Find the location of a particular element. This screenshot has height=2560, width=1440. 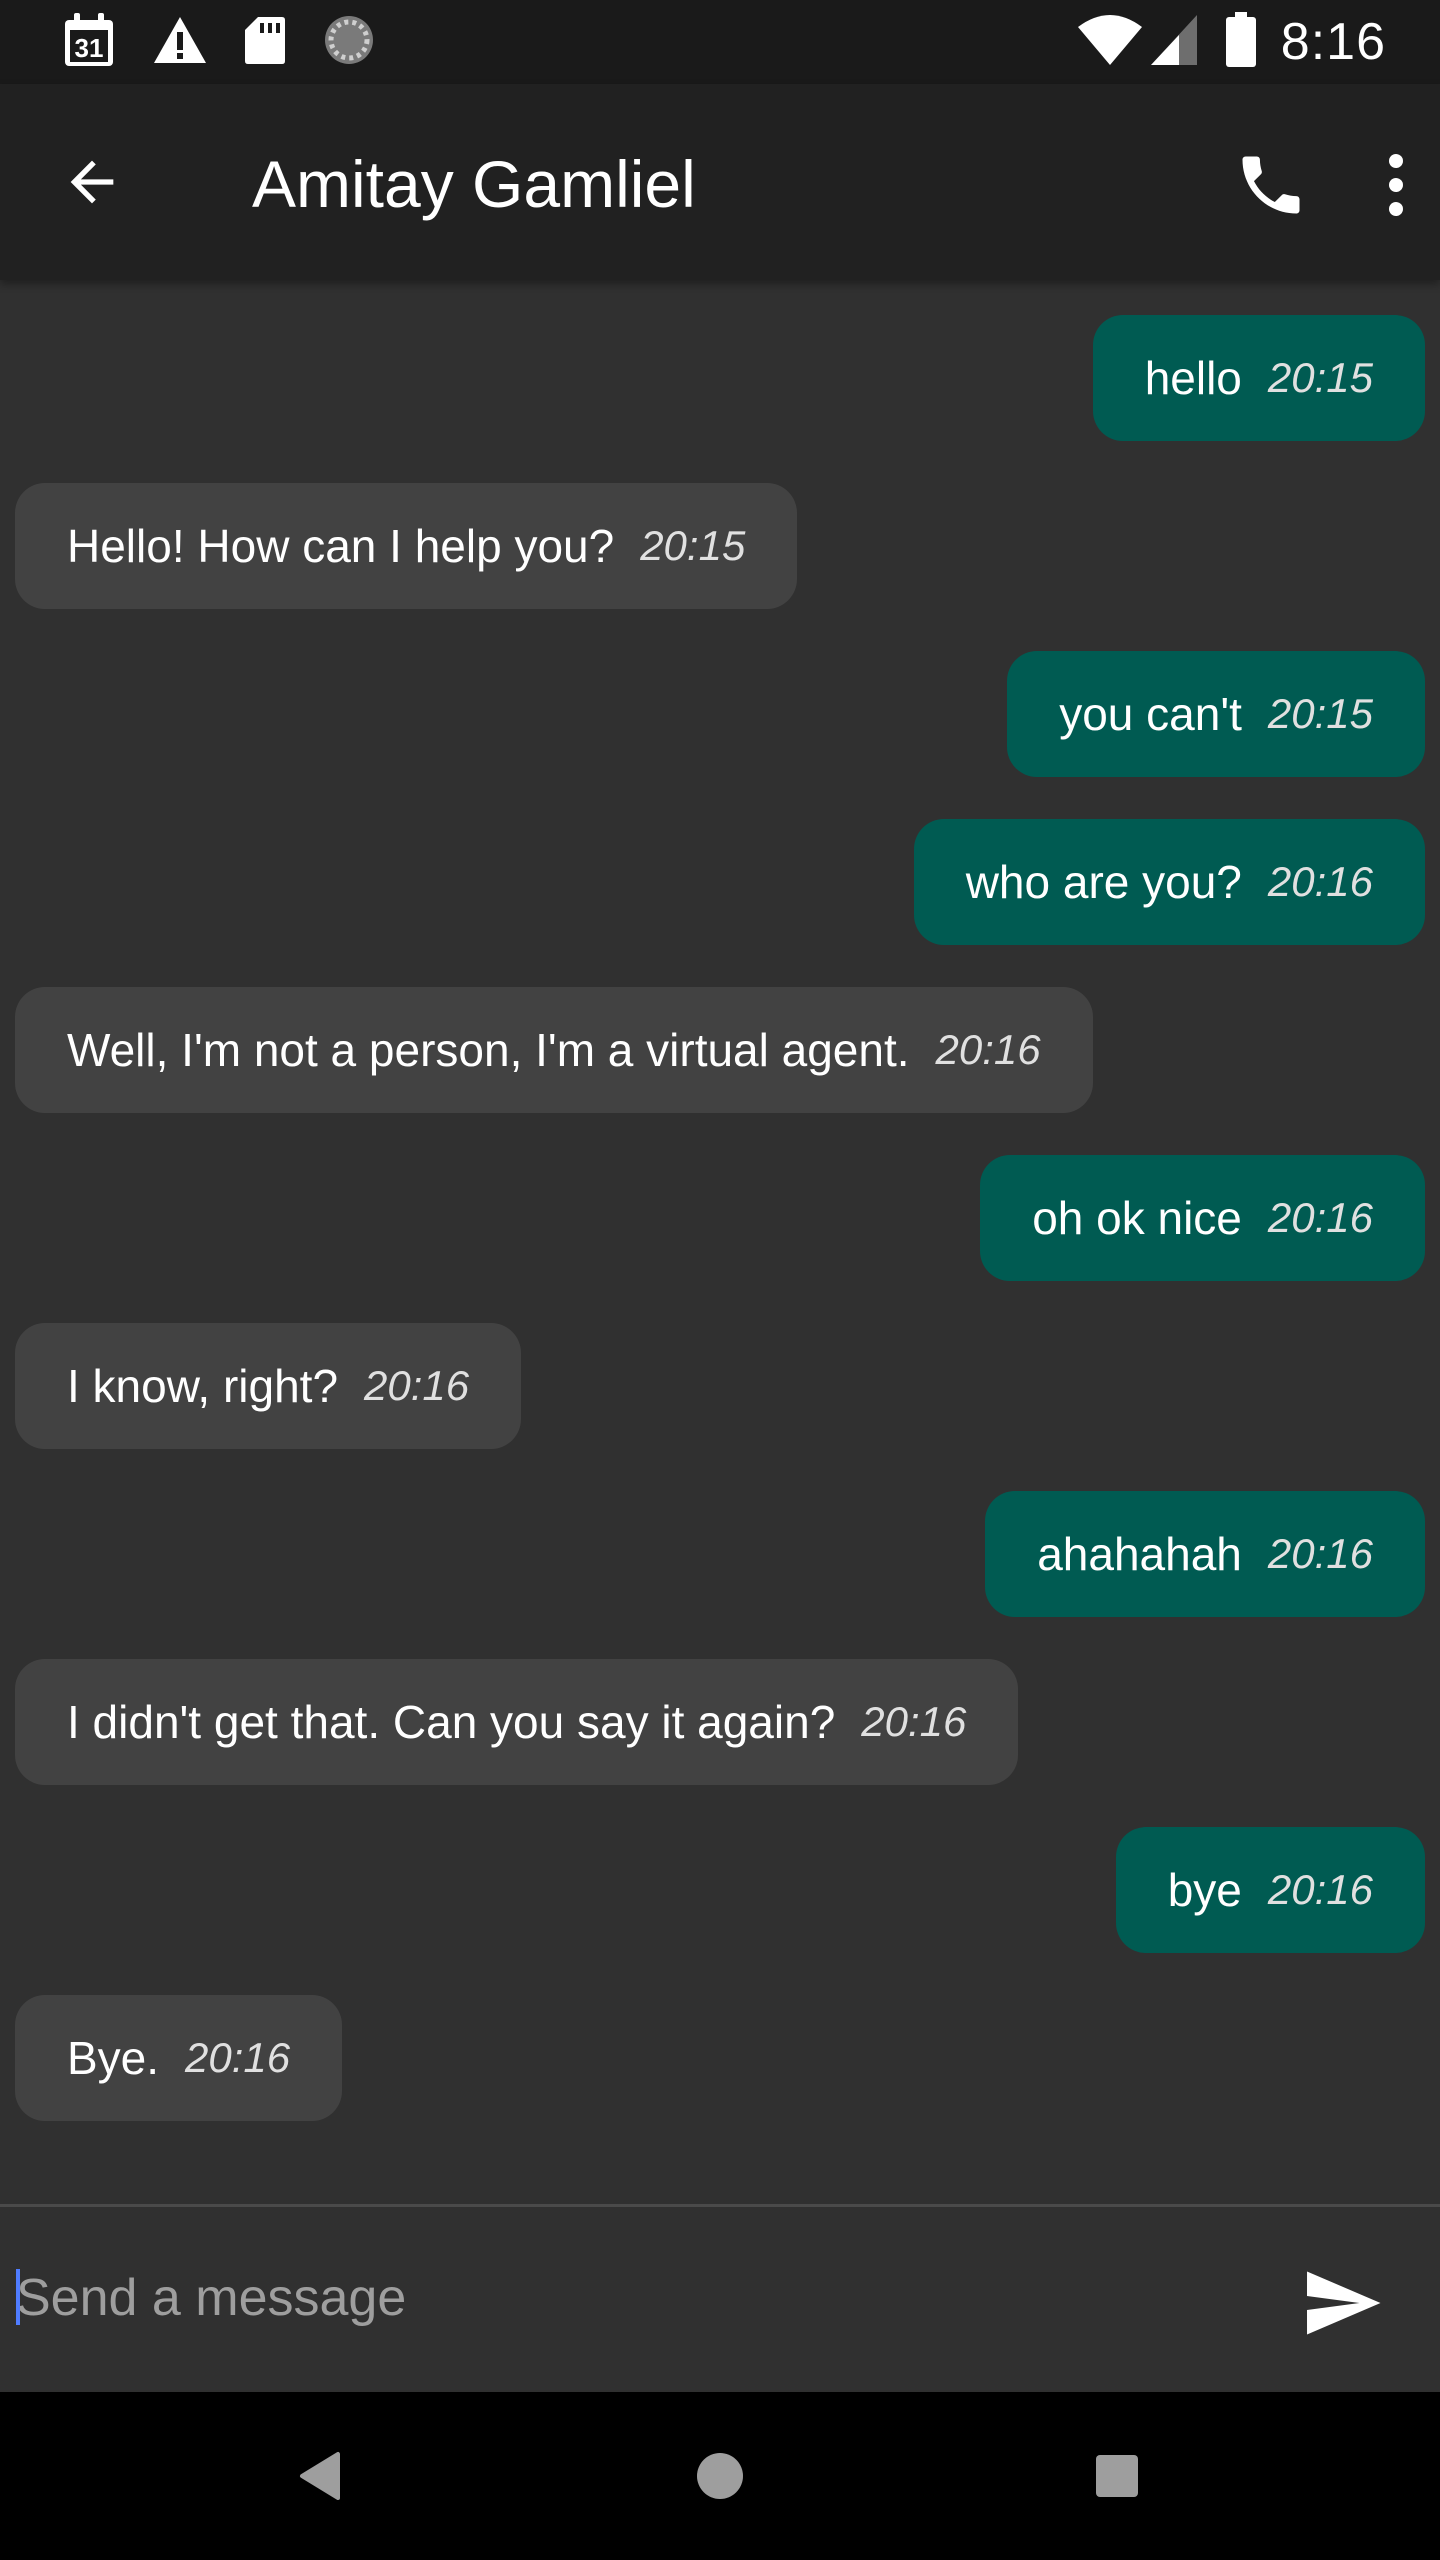

sd-card-icon is located at coordinates (265, 42).